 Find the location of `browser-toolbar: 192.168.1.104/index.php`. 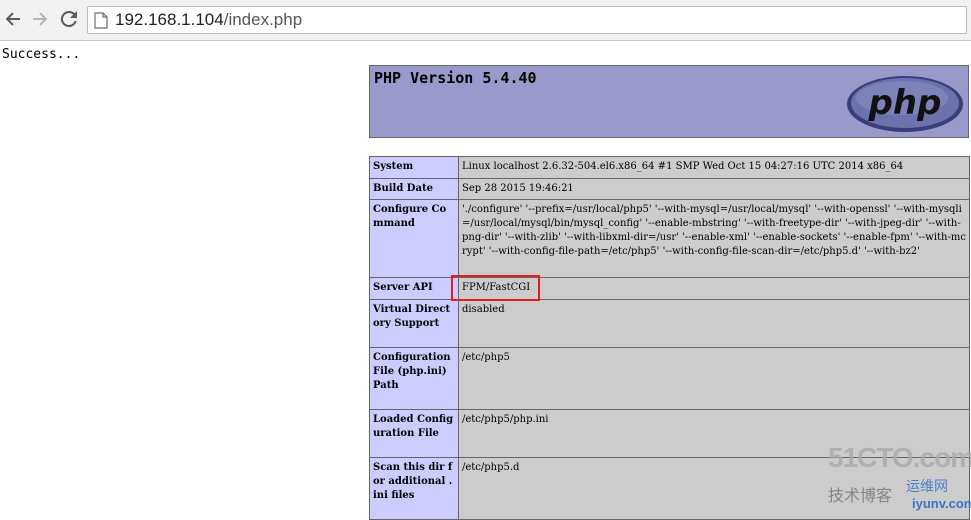

browser-toolbar: 192.168.1.104/index.php is located at coordinates (485, 20).